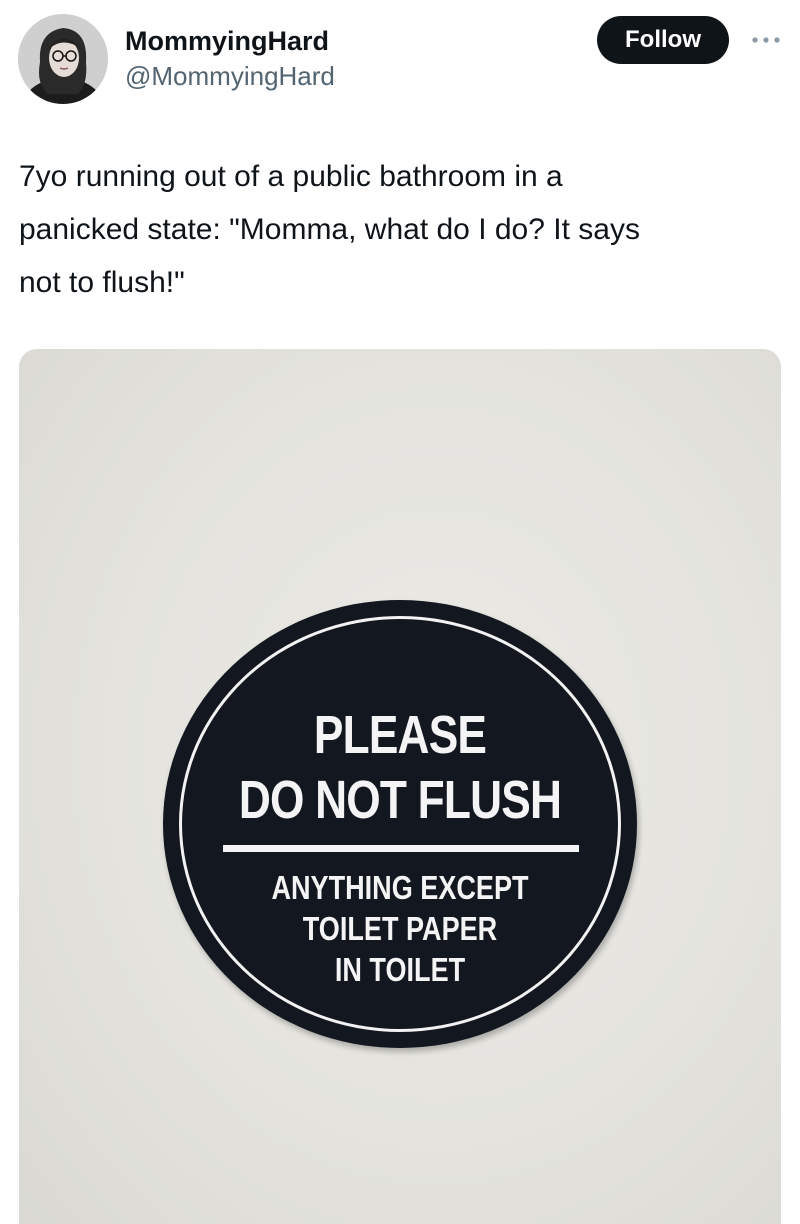  I want to click on author-names: MommyingHard @MommyingHard, so click(230, 58).